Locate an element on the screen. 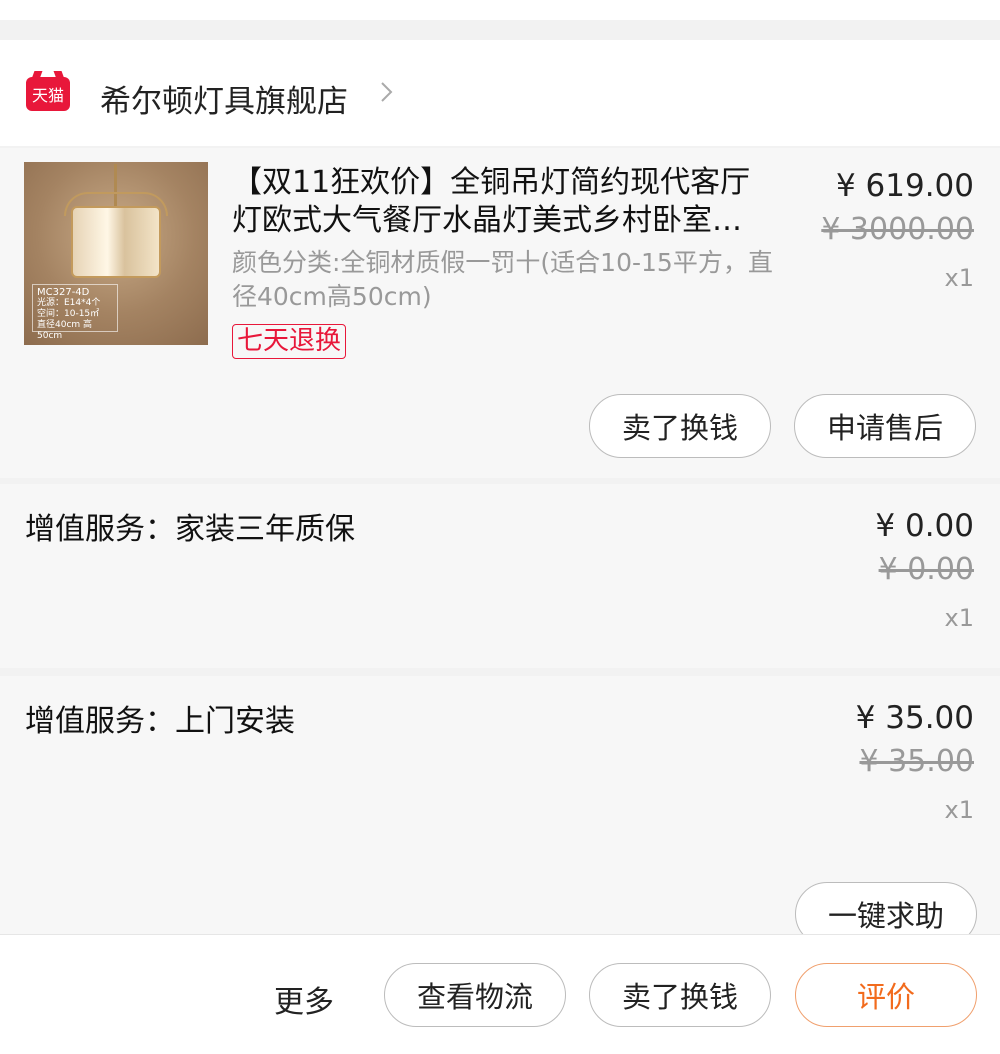 This screenshot has height=1054, width=1000. product-price-column: ¥ 619.00 ¥ 3000.00 x1 is located at coordinates (897, 234).